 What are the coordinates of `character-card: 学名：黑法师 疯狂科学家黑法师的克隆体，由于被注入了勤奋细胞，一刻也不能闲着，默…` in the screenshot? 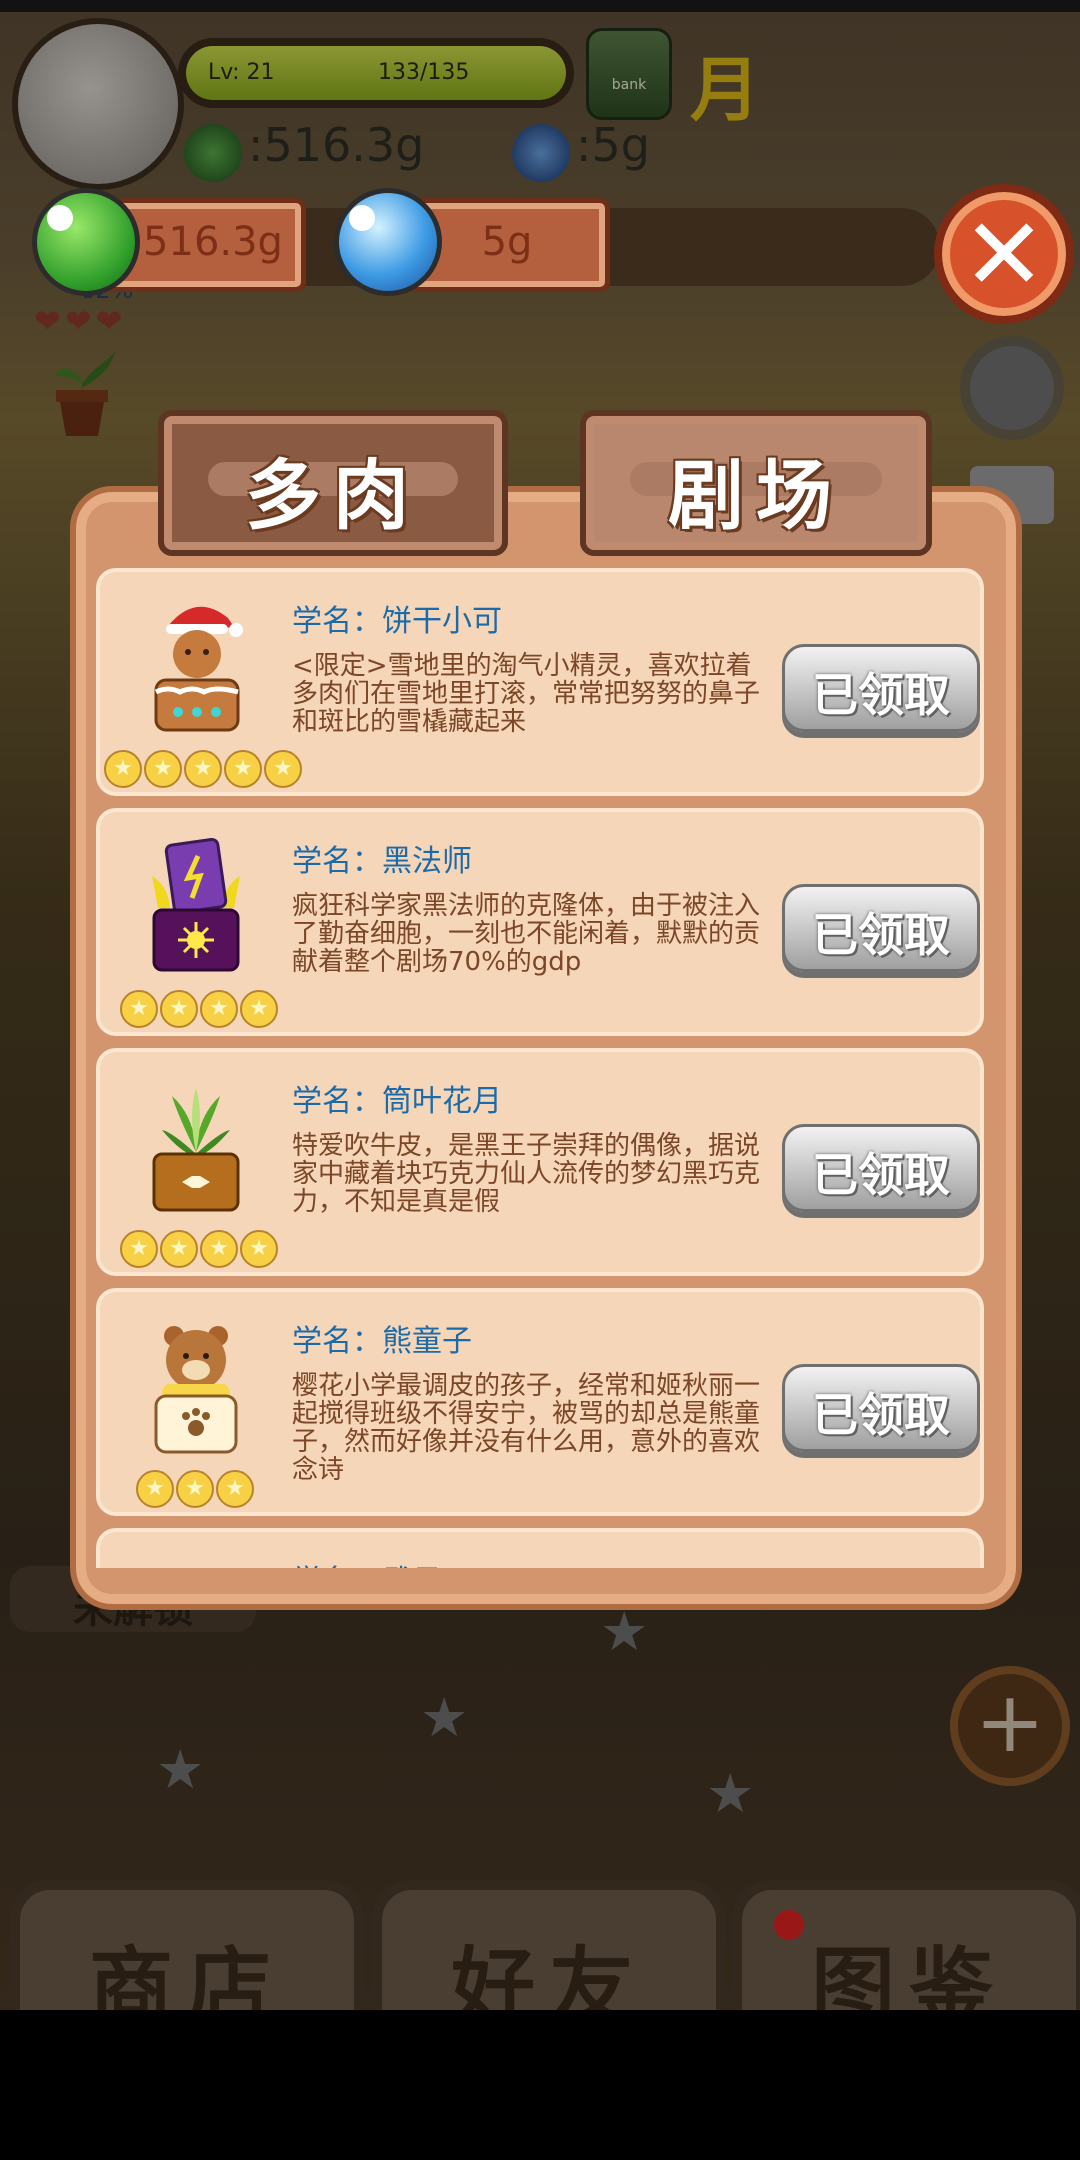 It's located at (540, 922).